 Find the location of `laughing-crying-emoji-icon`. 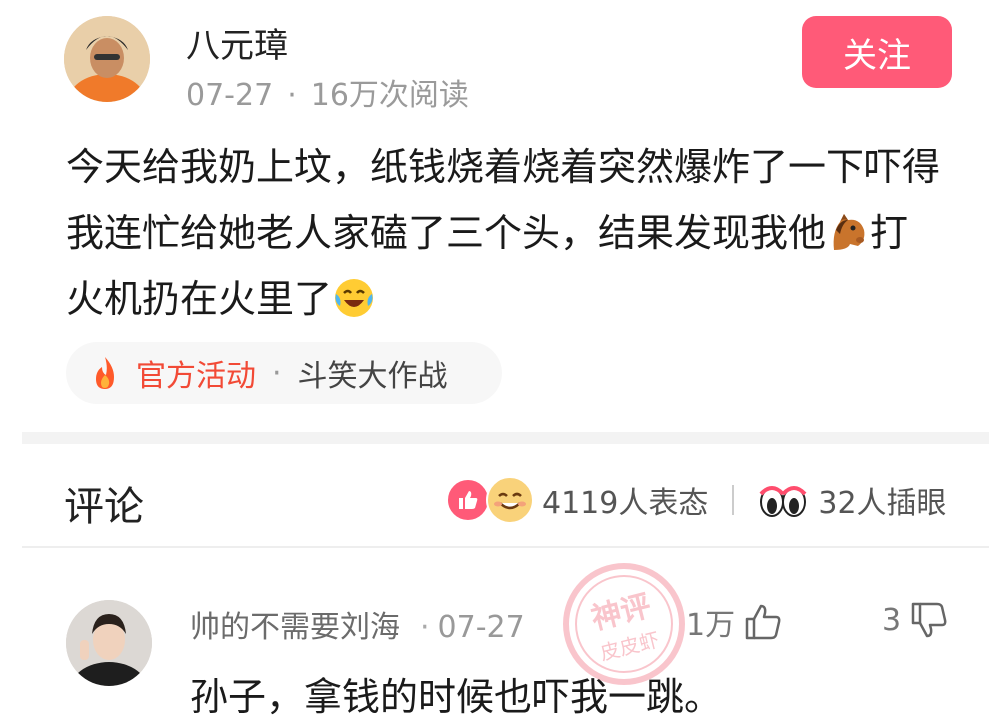

laughing-crying-emoji-icon is located at coordinates (354, 296).